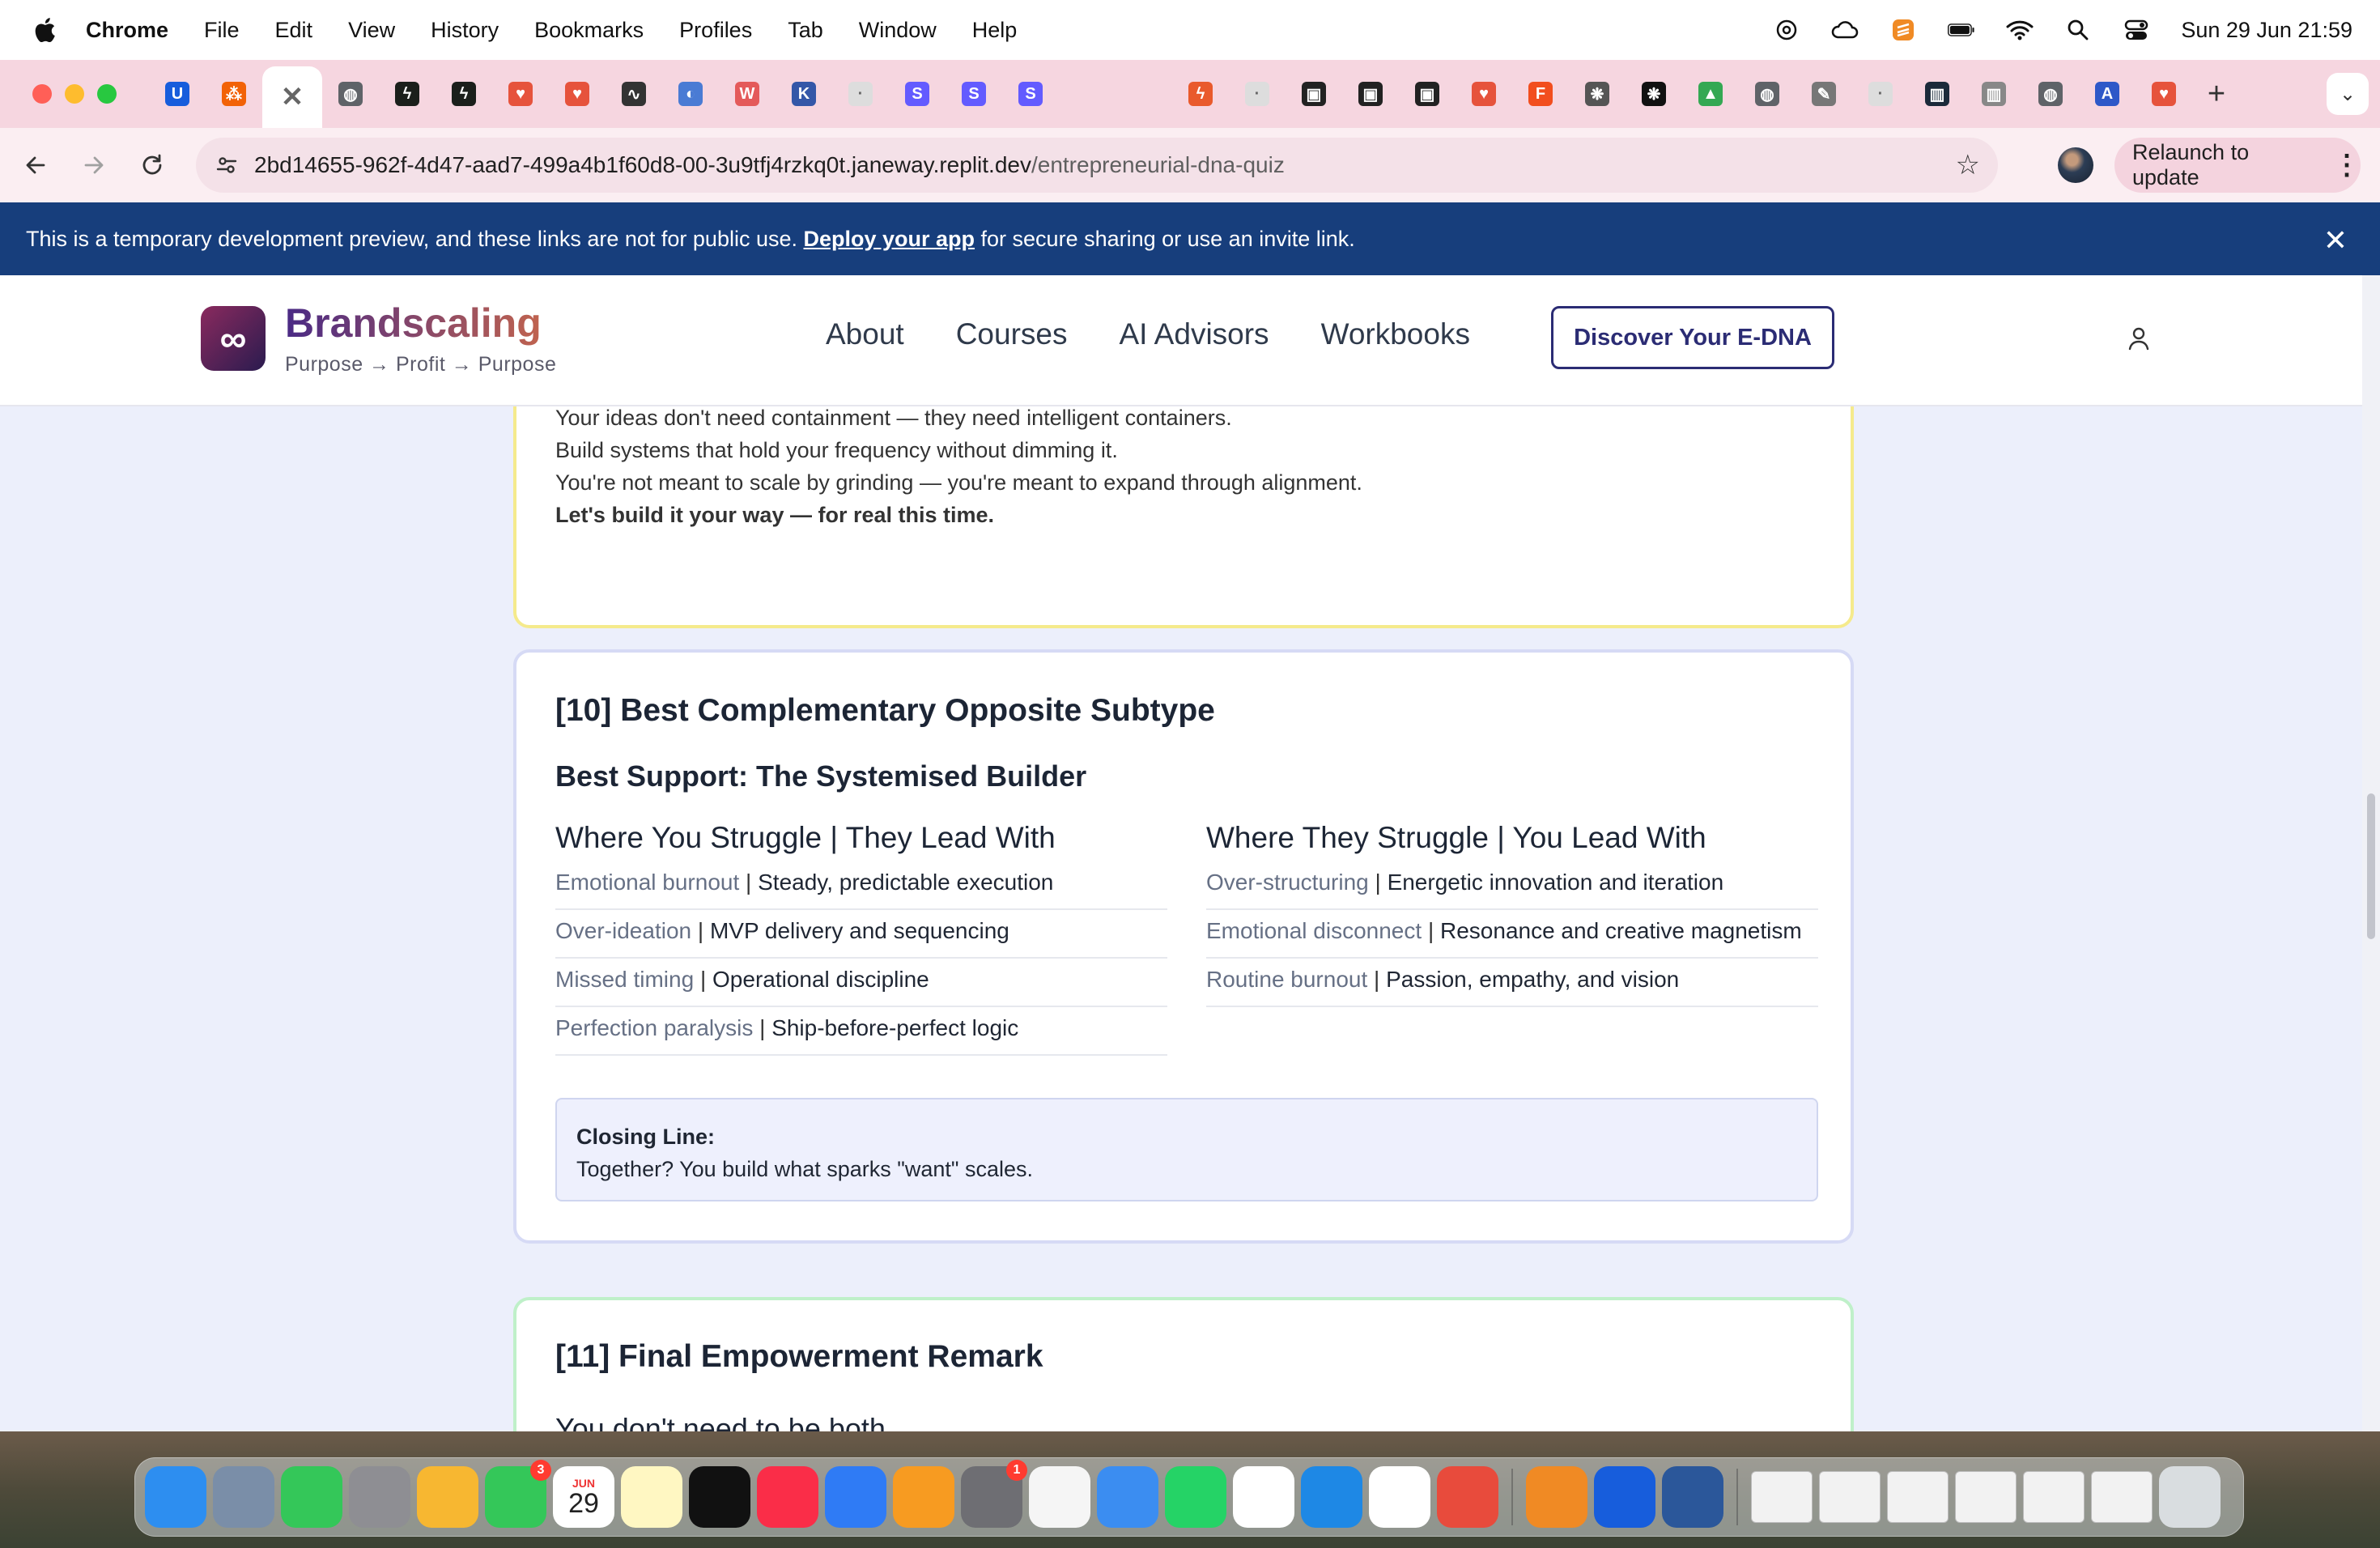 The width and height of the screenshot is (2380, 1548). Describe the element at coordinates (634, 94) in the screenshot. I see `browser-tab: ∿` at that location.